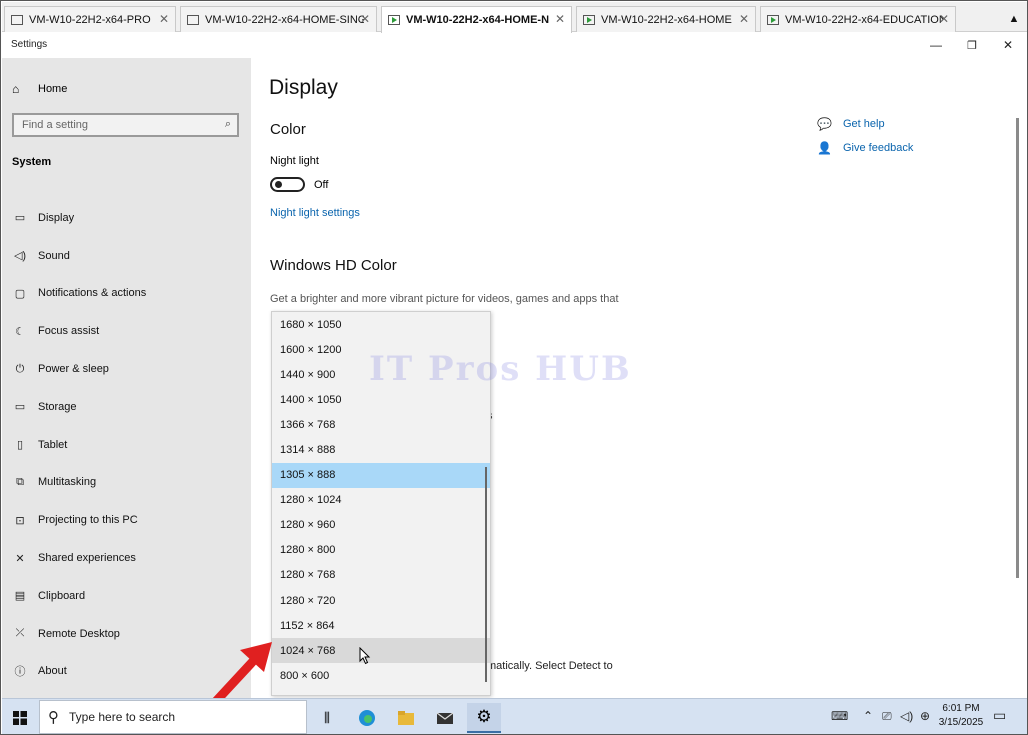  I want to click on sidebar-item-projecting: ⊡ Projecting to this PC, so click(129, 520).